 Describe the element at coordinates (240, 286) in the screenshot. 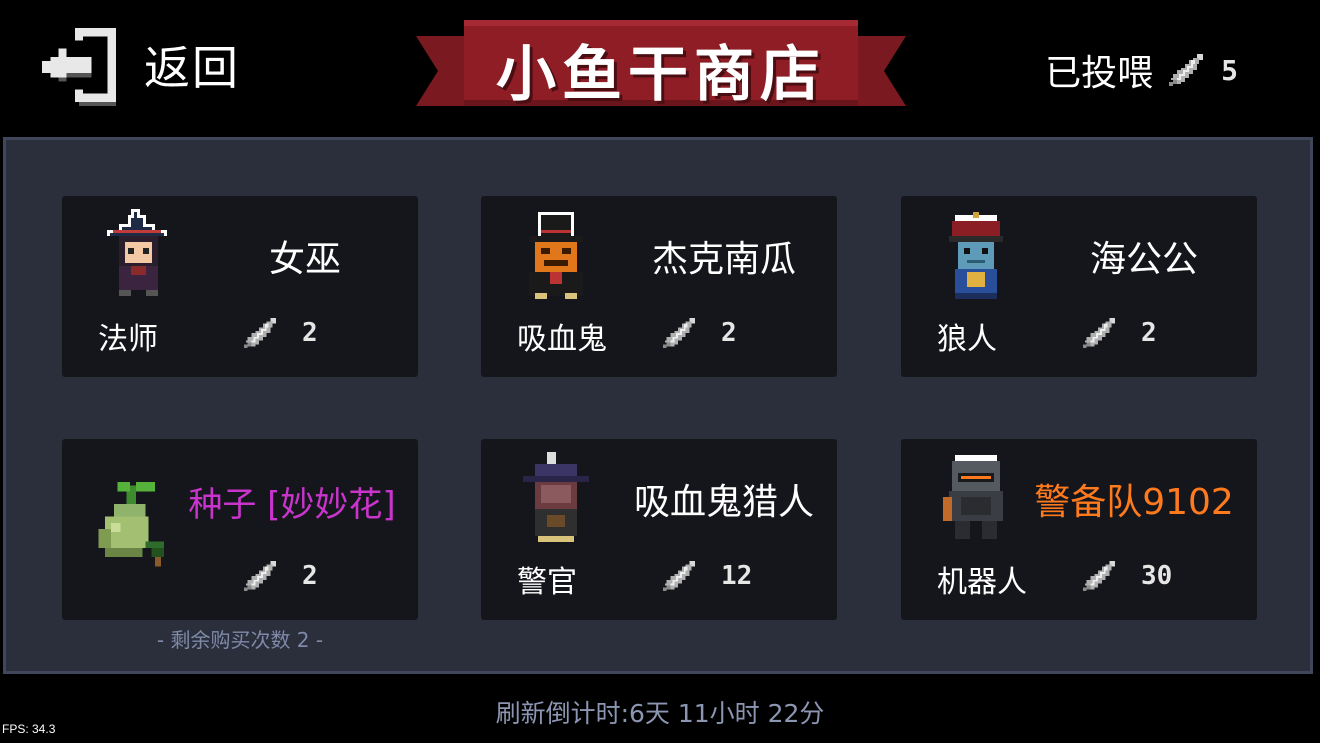

I see `shop-item-card: 女巫 法师 2` at that location.